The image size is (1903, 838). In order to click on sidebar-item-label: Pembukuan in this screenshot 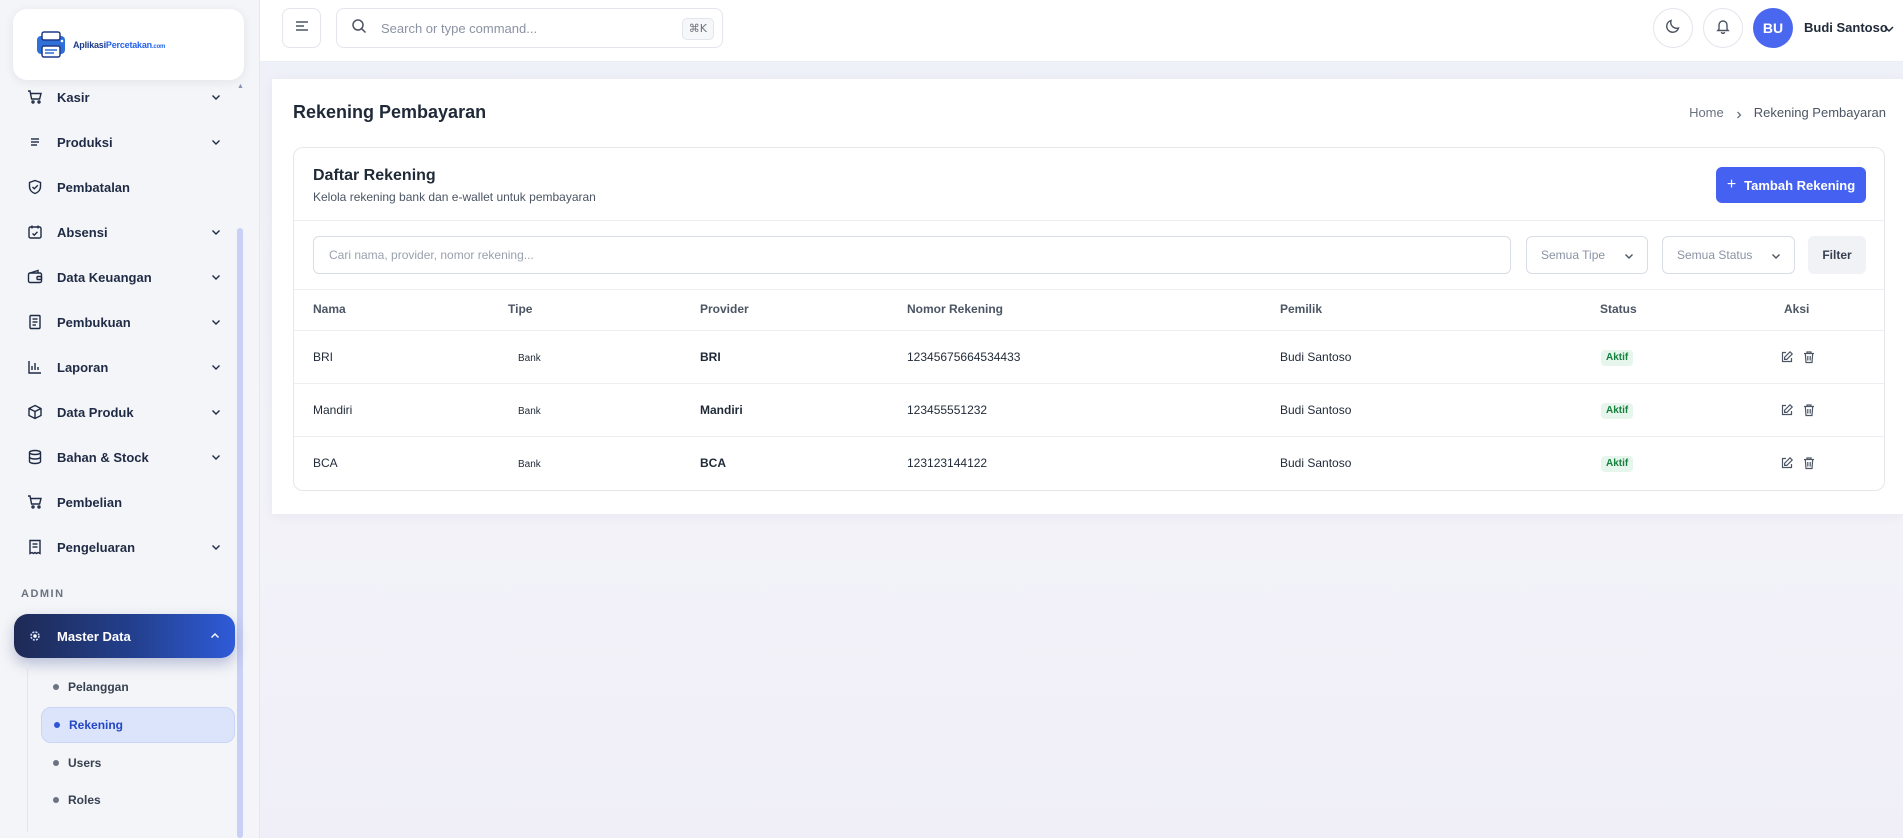, I will do `click(94, 322)`.